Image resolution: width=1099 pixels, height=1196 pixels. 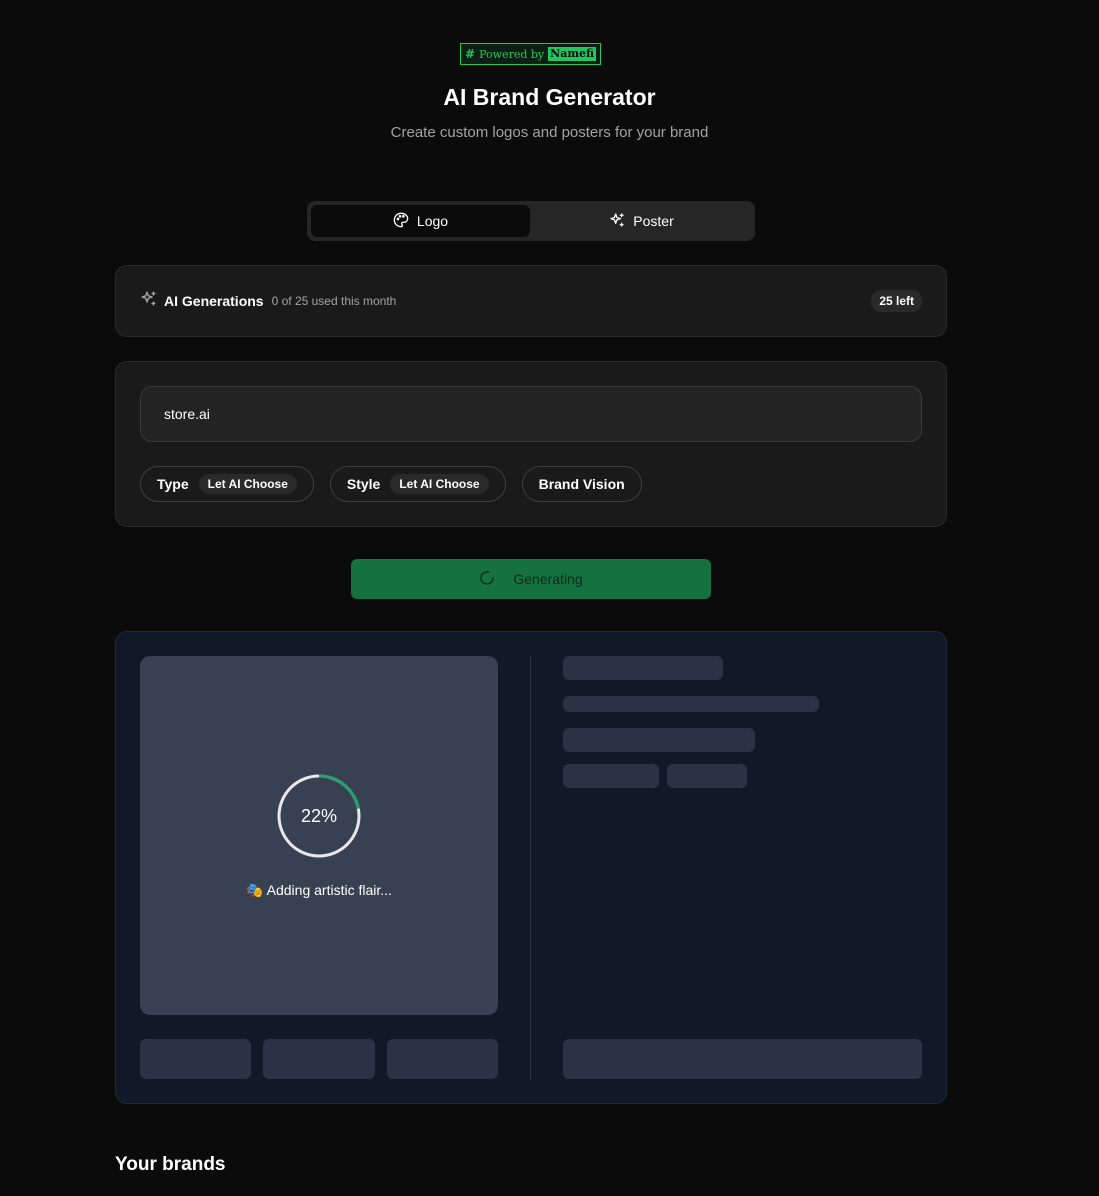 I want to click on tab-poster: Poster, so click(x=641, y=221).